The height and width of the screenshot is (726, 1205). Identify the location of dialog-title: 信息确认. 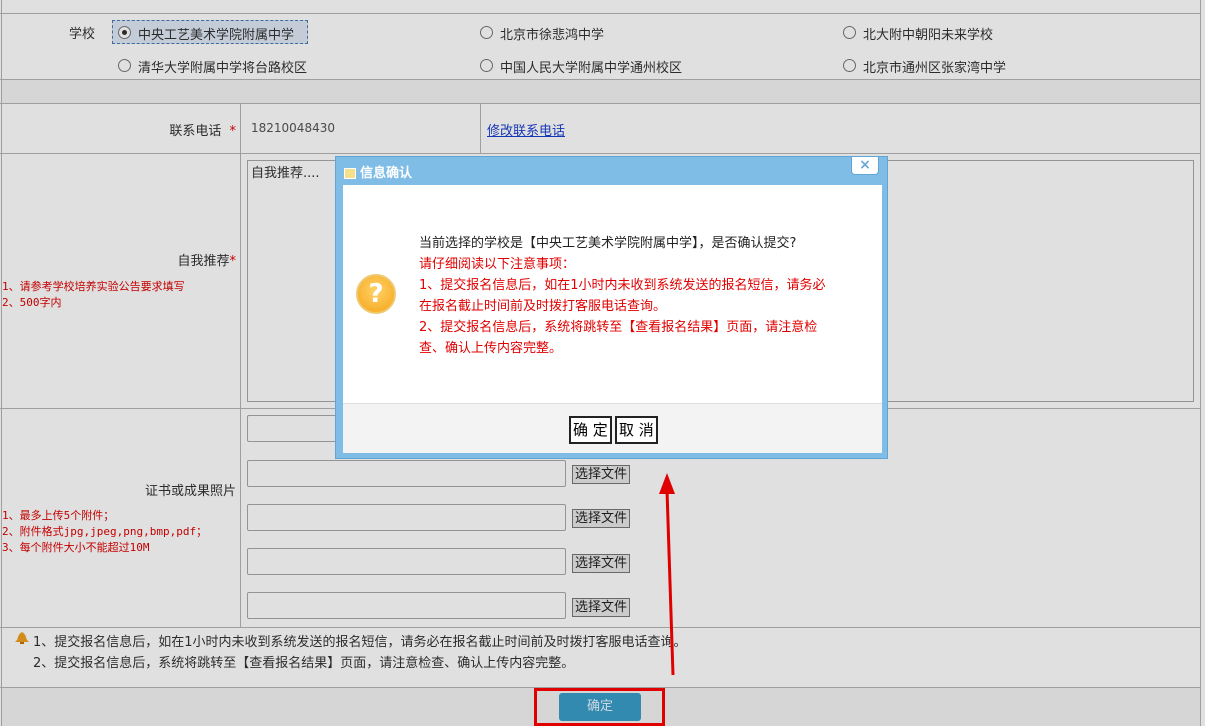
(386, 173).